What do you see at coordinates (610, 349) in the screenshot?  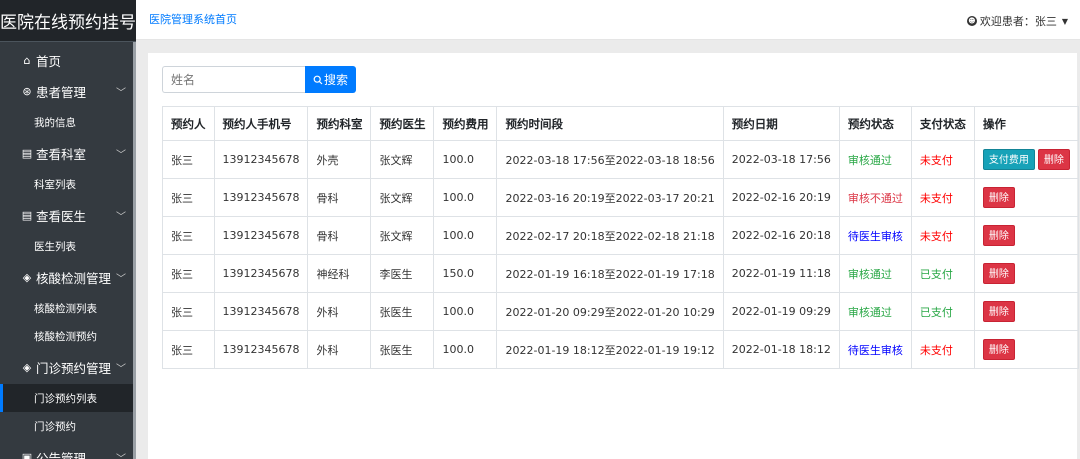 I see `cell-period: 2022-01-19 18:12至2022-01-19 19:12` at bounding box center [610, 349].